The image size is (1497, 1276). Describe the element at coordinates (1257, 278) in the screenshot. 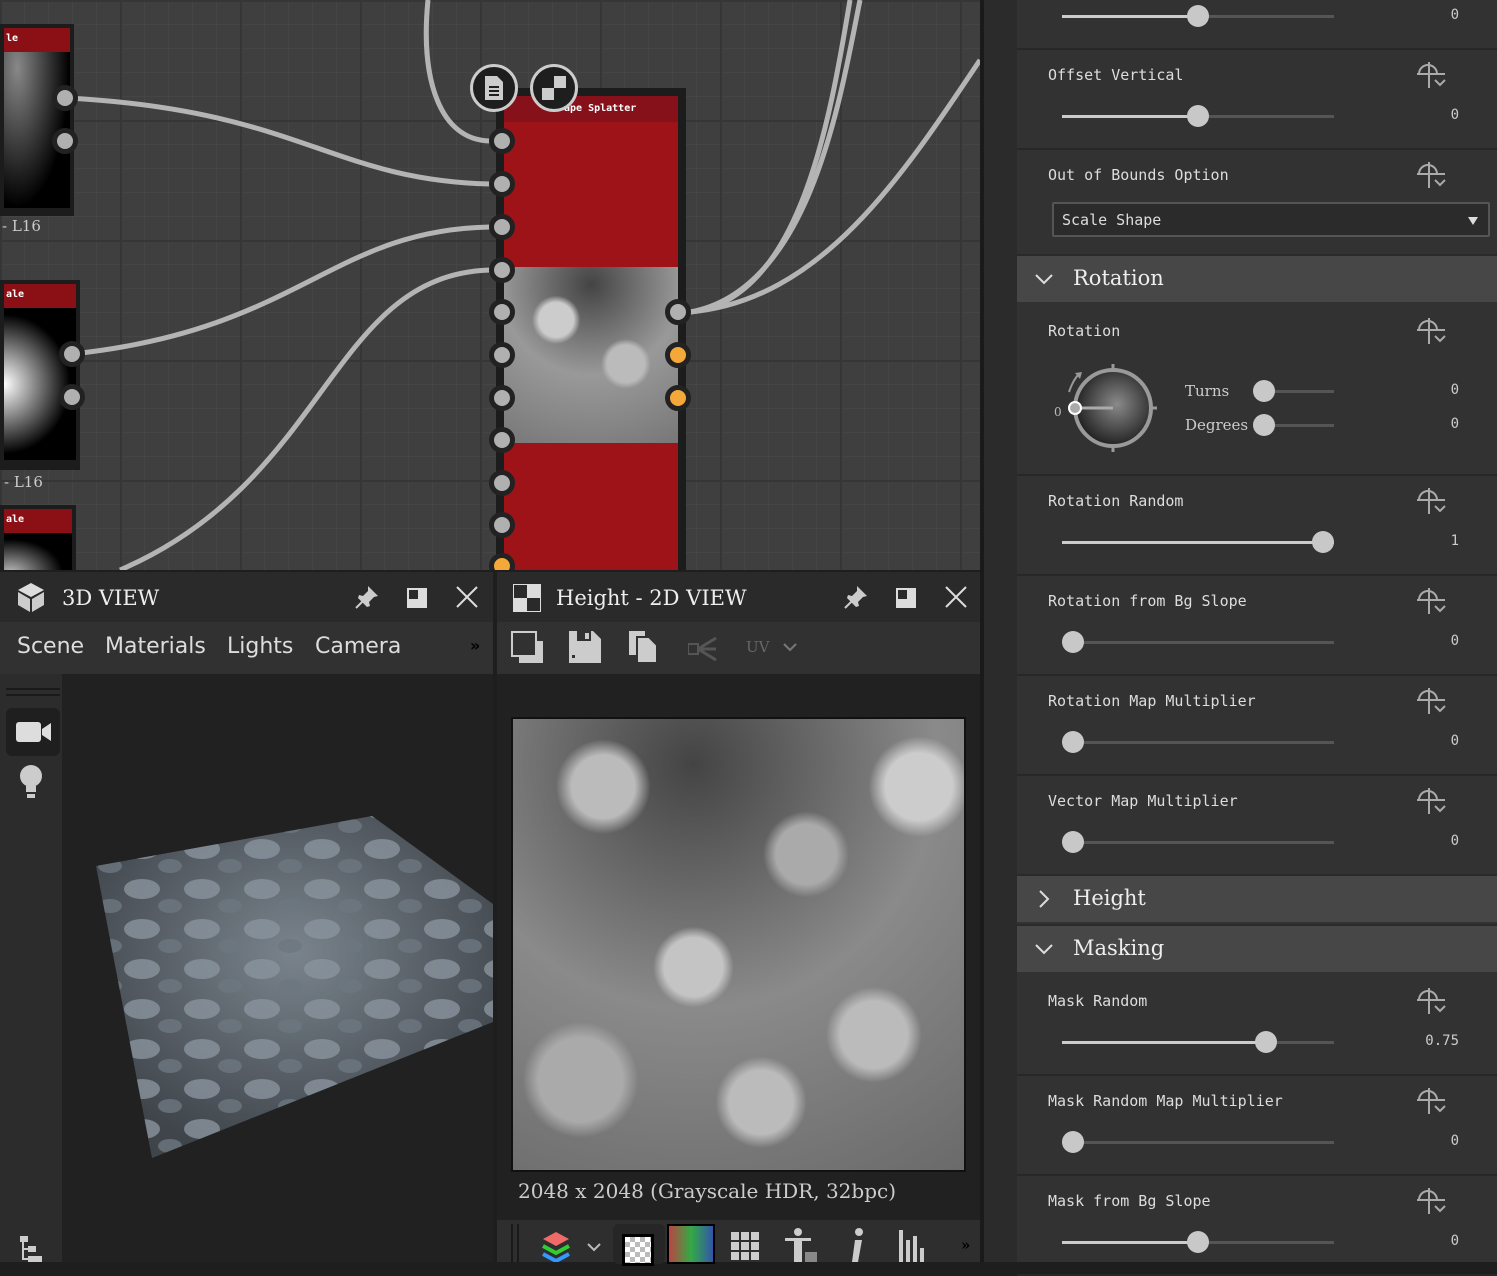

I see `section-rotation: Rotation` at that location.